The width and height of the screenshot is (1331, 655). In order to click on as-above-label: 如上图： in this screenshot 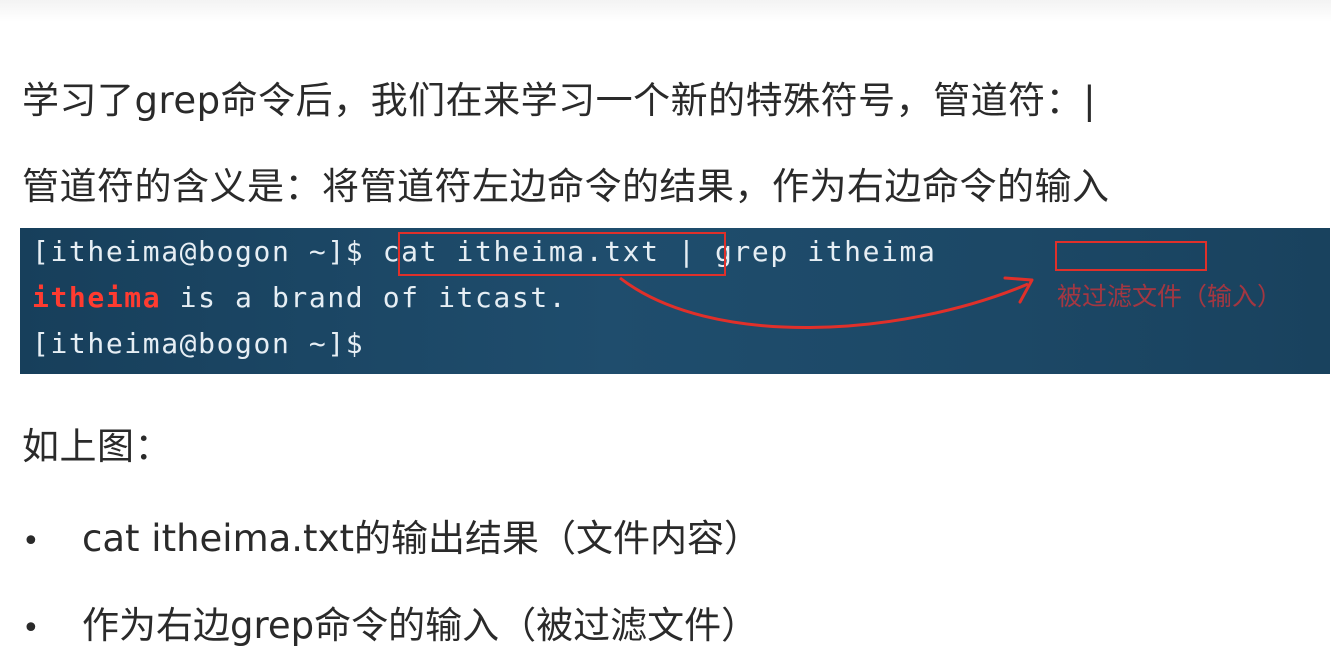, I will do `click(97, 446)`.